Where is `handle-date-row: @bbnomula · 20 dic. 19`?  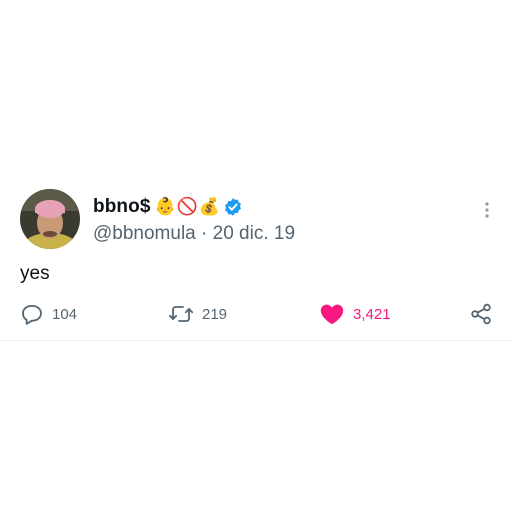
handle-date-row: @bbnomula · 20 dic. 19 is located at coordinates (194, 234).